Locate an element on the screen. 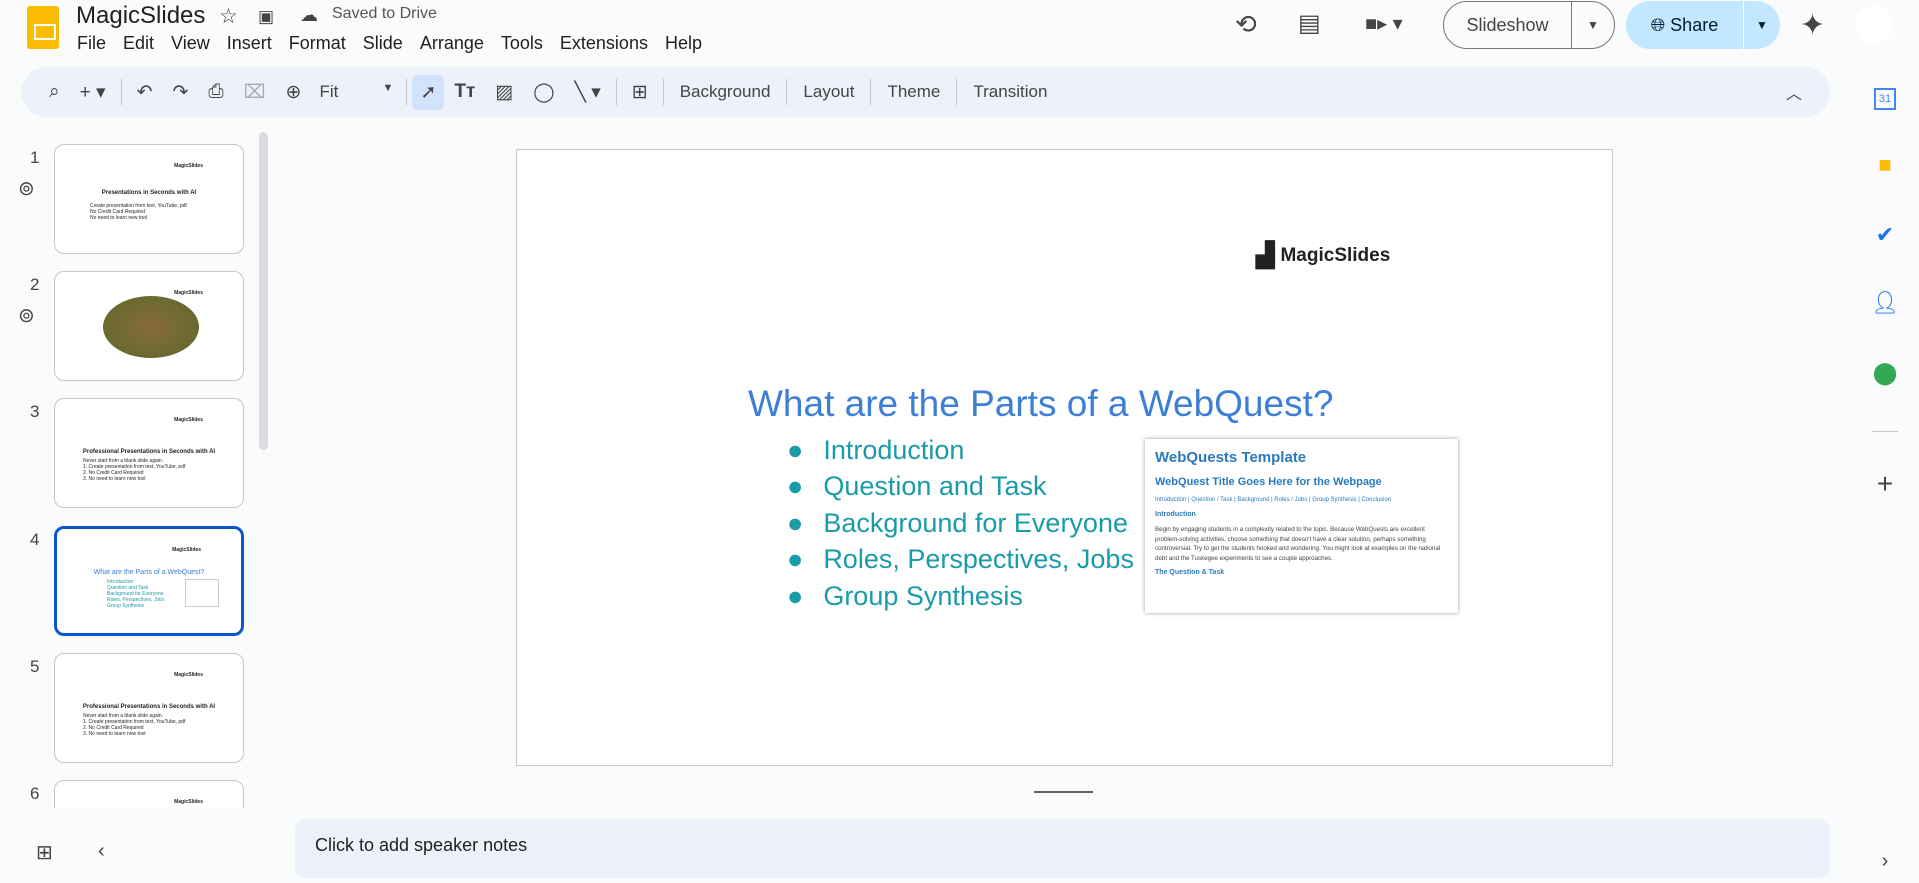  link-icon: ⊚ is located at coordinates (26, 316).